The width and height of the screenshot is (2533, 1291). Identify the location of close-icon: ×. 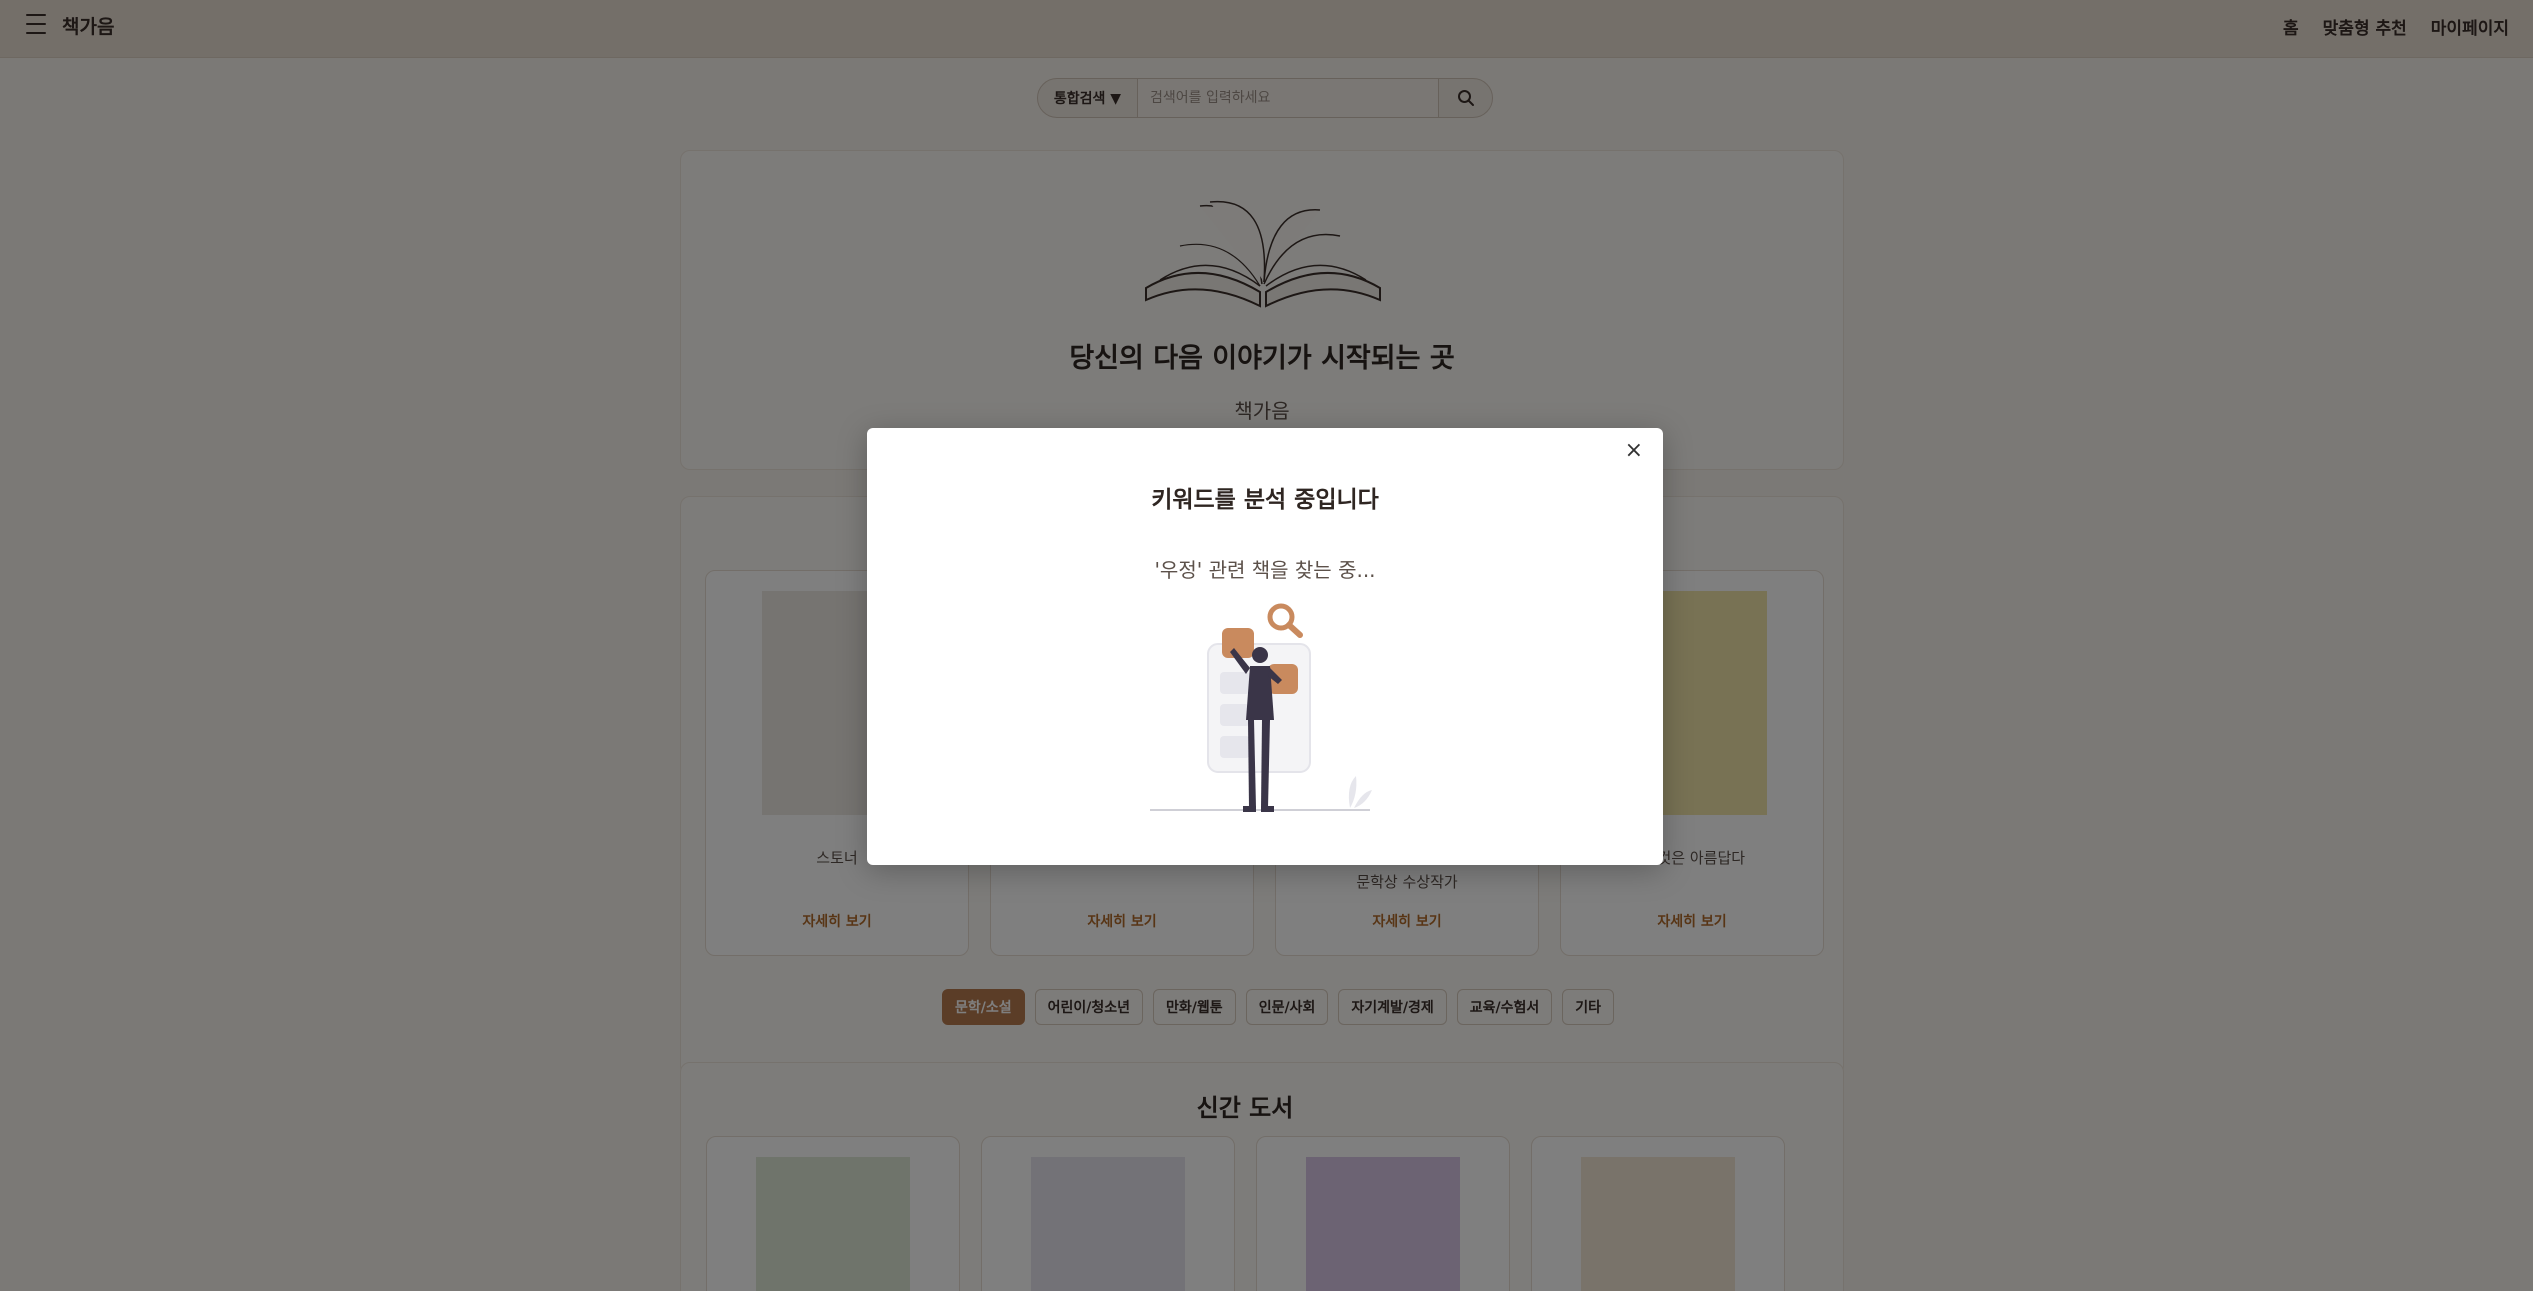
(1634, 451).